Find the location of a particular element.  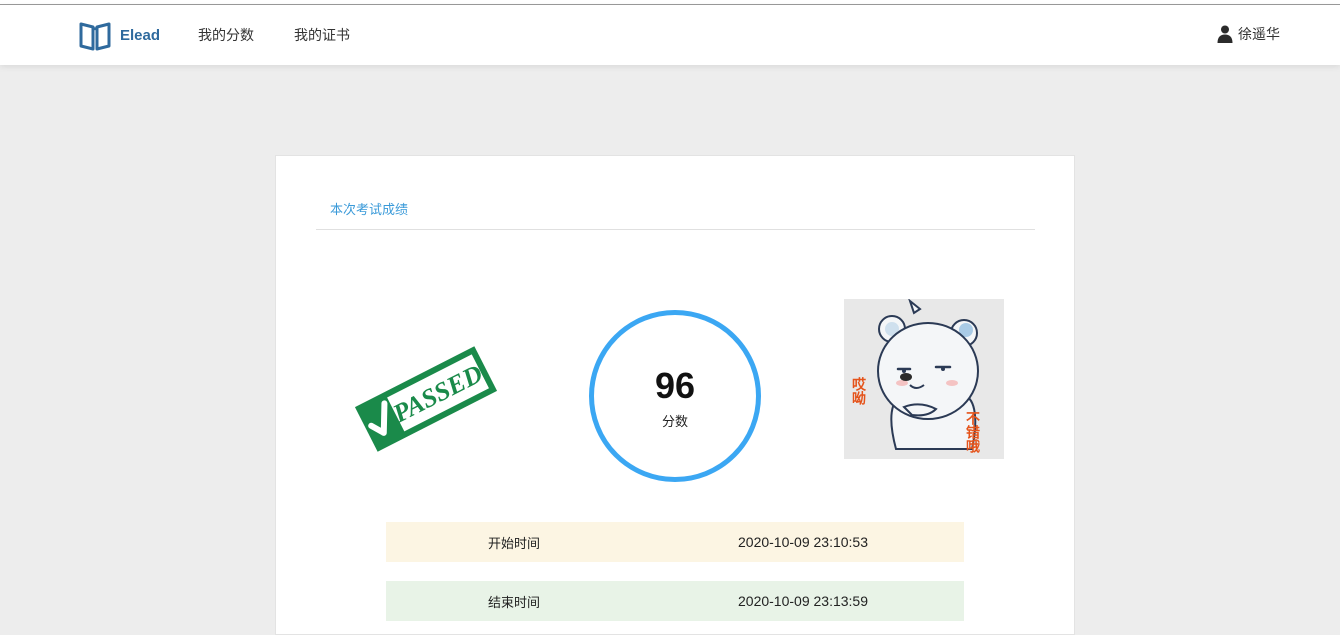

end-time-row: 结束时间 2020-10-09 23:13:59 is located at coordinates (675, 601).